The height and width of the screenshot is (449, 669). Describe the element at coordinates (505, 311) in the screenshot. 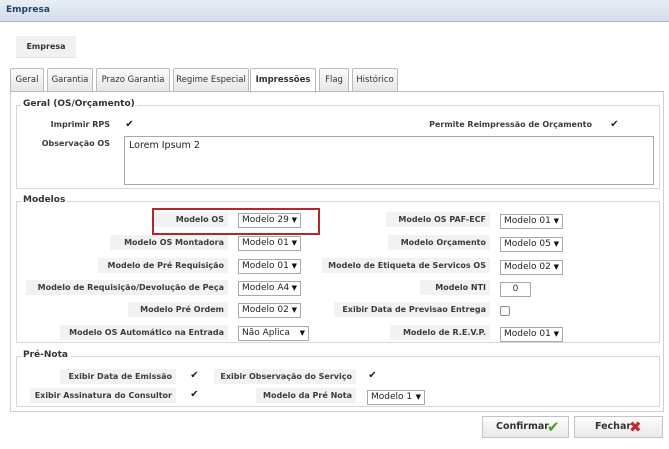

I see `exibir-data-previsao-checkbox` at that location.